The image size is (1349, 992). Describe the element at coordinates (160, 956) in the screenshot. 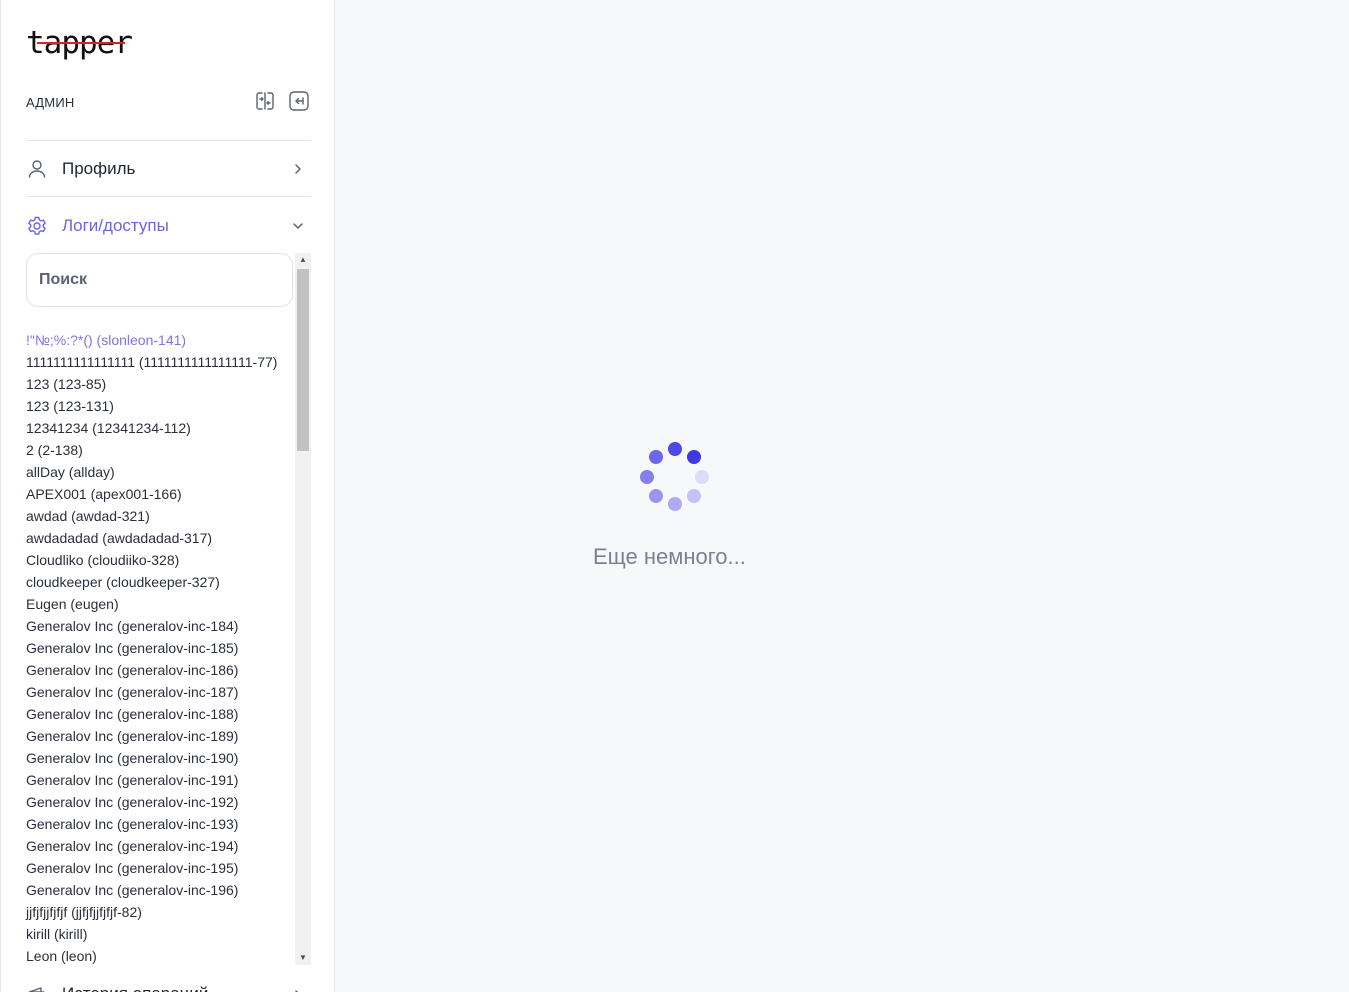

I see `account-list-item: Leon (leon)` at that location.